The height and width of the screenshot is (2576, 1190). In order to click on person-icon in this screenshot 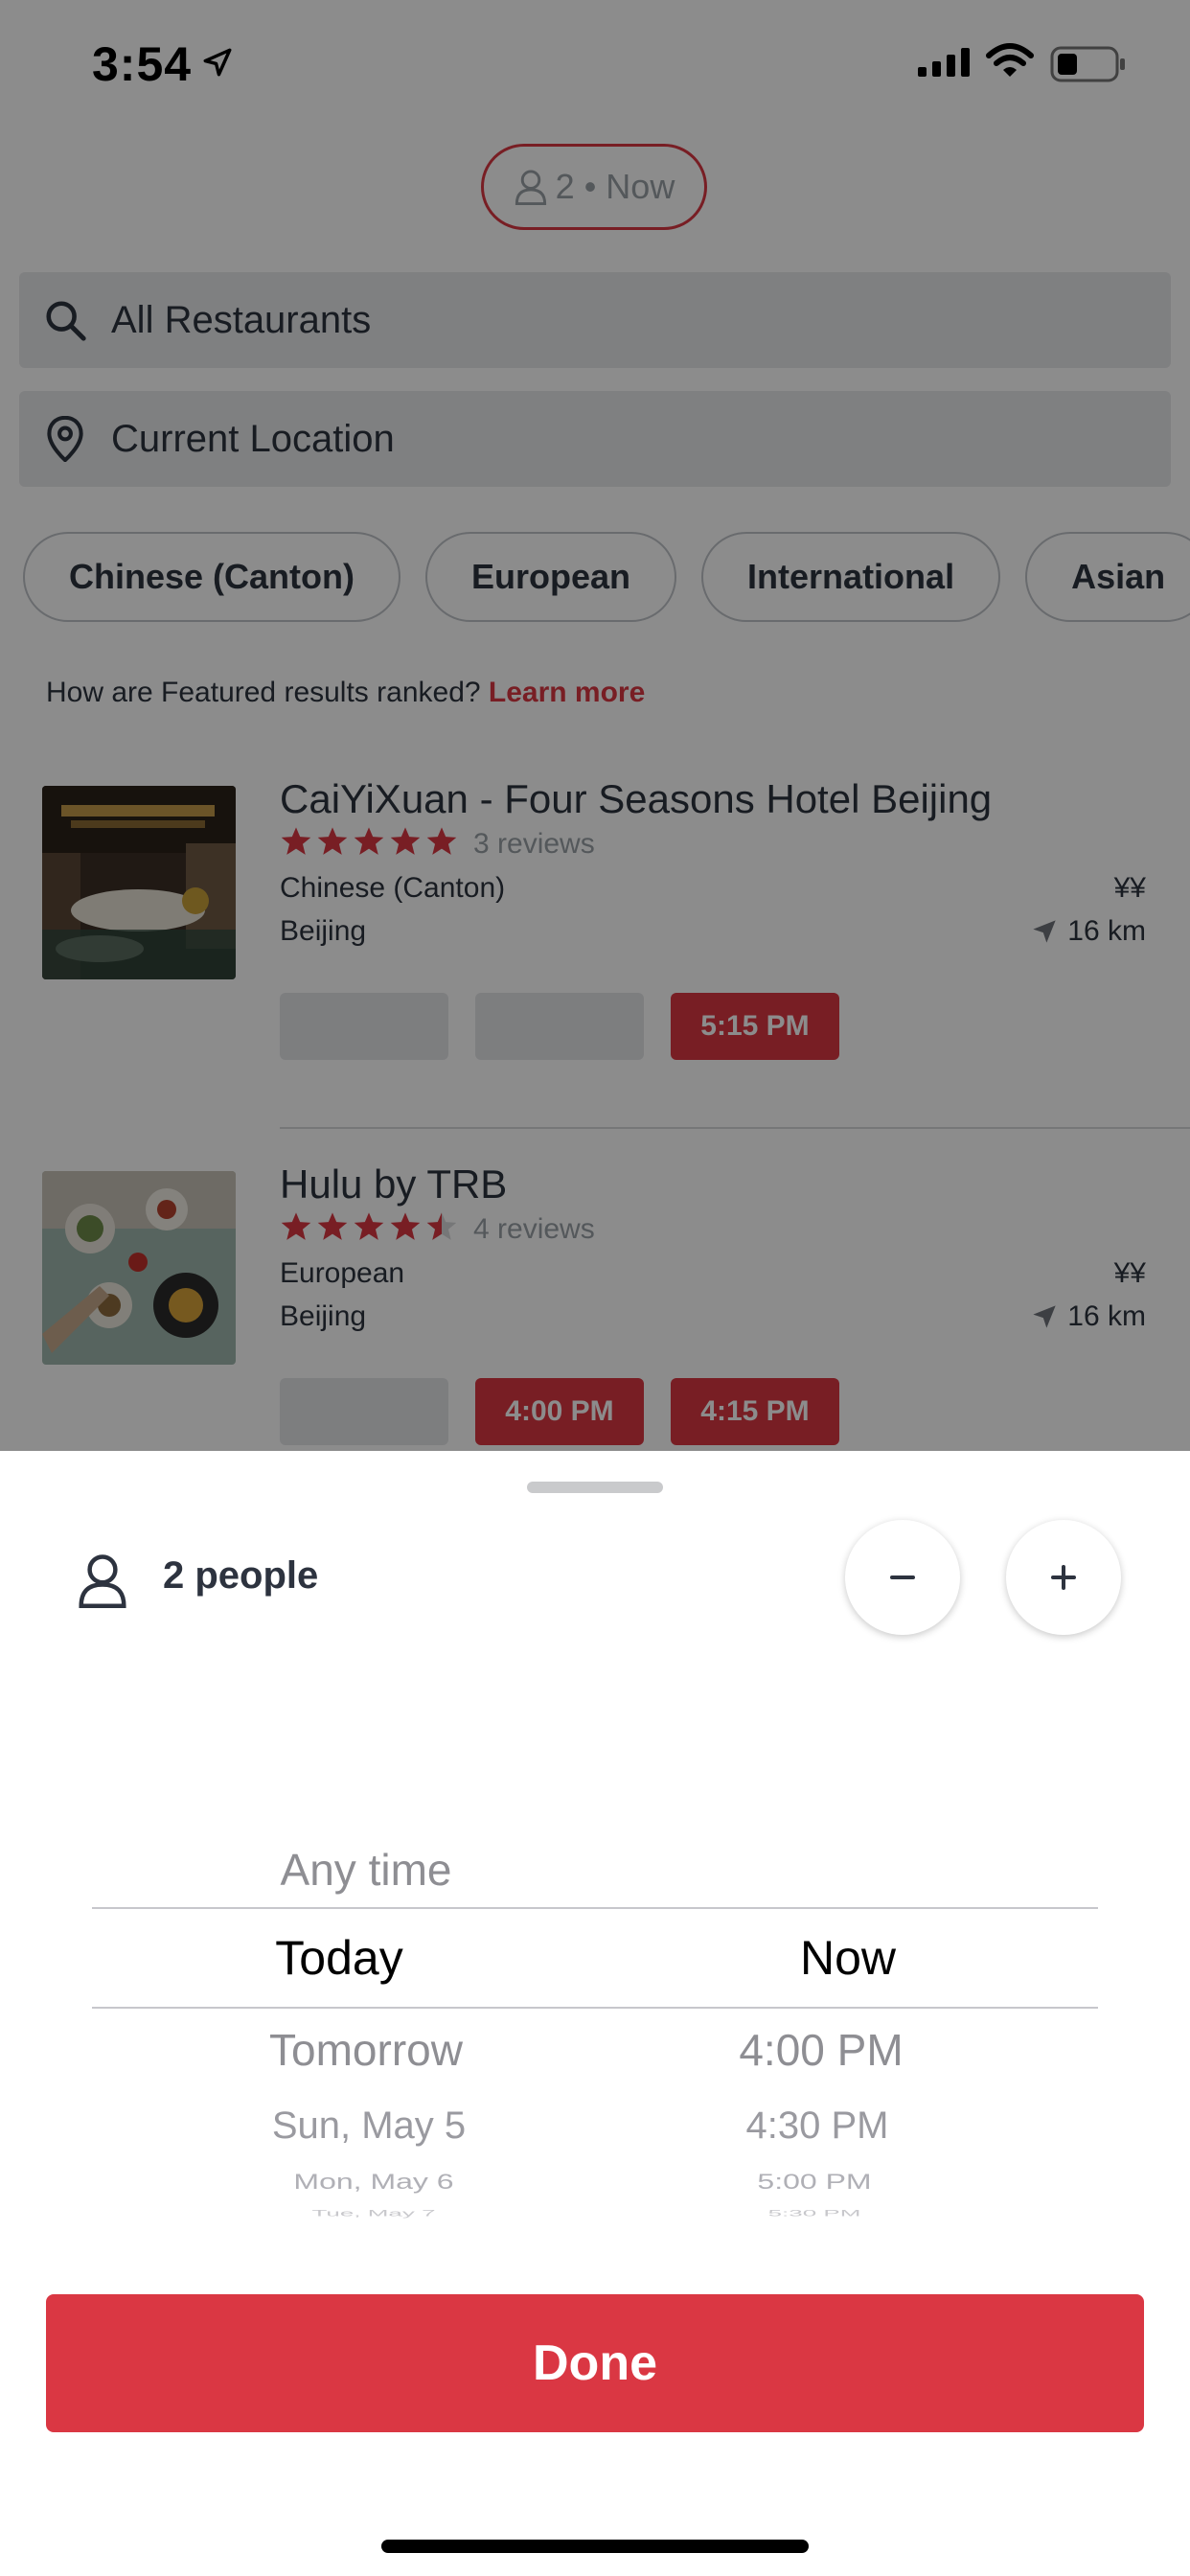, I will do `click(103, 1581)`.